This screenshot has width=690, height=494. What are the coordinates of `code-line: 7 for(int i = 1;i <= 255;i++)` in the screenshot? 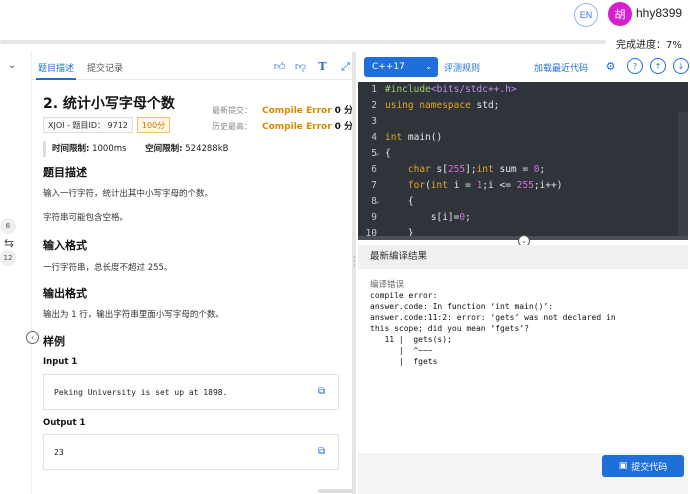 It's located at (467, 185).